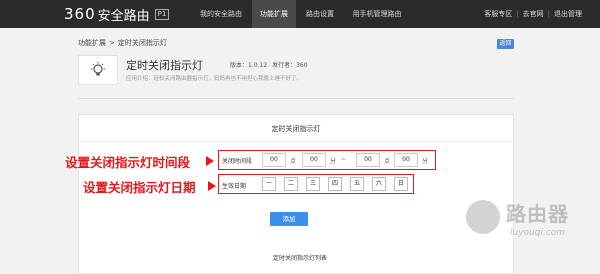 This screenshot has height=274, width=600. I want to click on app-title: 定时关闭指示灯, so click(164, 65).